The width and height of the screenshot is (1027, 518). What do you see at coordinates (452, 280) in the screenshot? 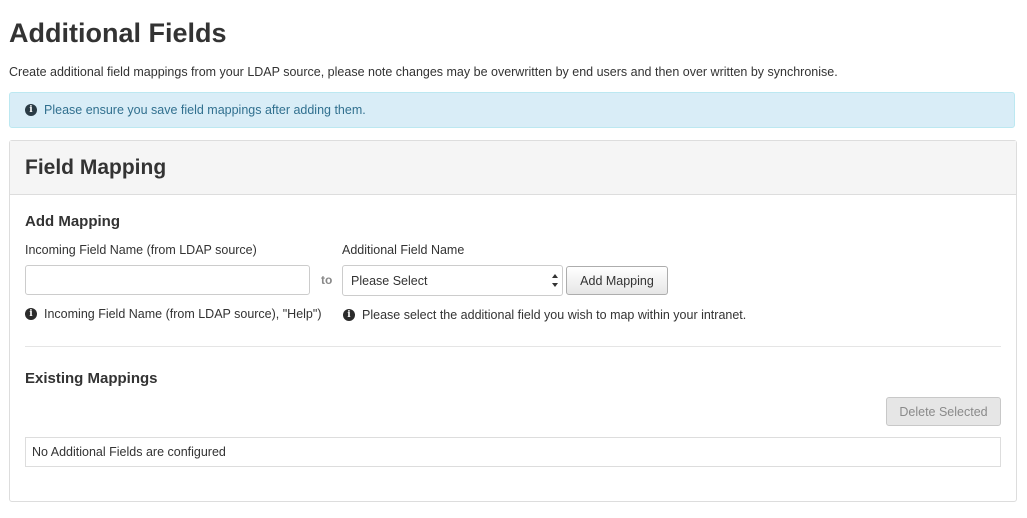
I see `additional-field-select: Please Select` at bounding box center [452, 280].